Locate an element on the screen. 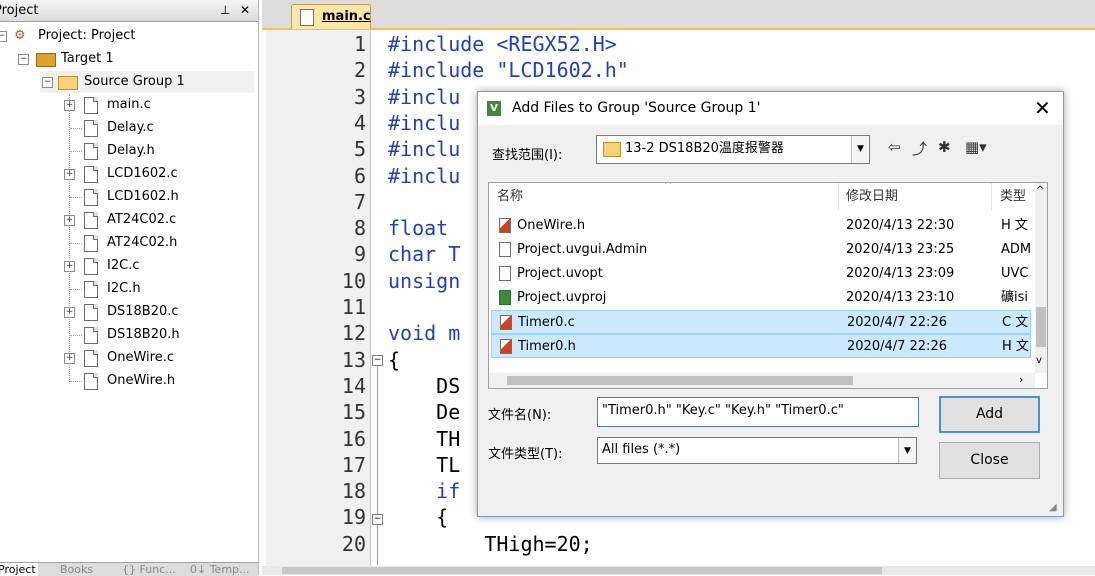 Image resolution: width=1095 pixels, height=576 pixels. file-list-horizontal-scrollbar: › is located at coordinates (762, 380).